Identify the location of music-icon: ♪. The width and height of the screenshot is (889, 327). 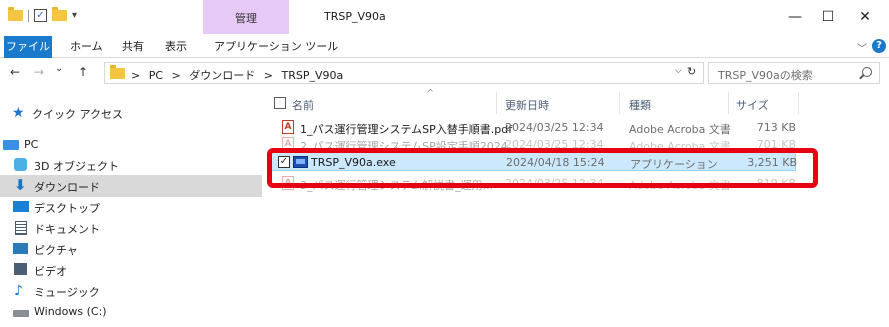
(18, 291).